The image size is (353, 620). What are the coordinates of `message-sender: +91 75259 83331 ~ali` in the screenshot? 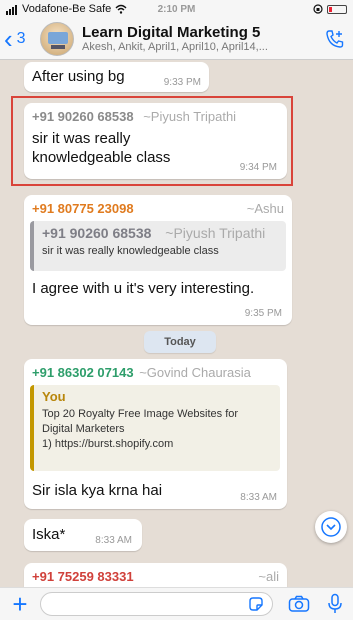 It's located at (155, 576).